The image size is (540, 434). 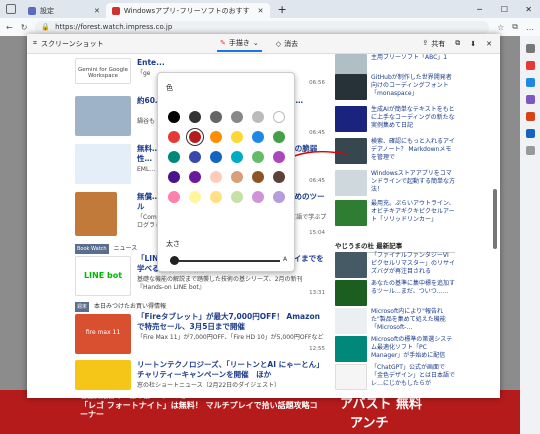 What do you see at coordinates (530, 150) in the screenshot?
I see `add-icon` at bounding box center [530, 150].